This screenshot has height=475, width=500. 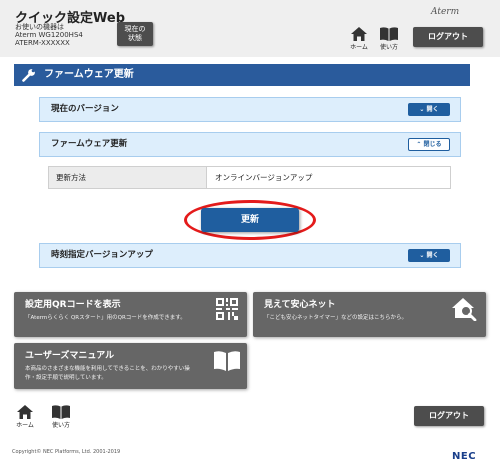 What do you see at coordinates (128, 177) in the screenshot?
I see `update-method-label: 更新方法` at bounding box center [128, 177].